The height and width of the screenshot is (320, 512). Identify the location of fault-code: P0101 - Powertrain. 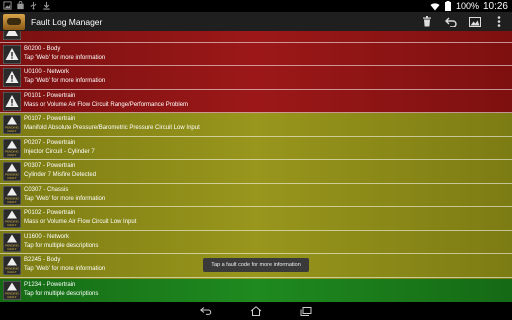
(50, 95).